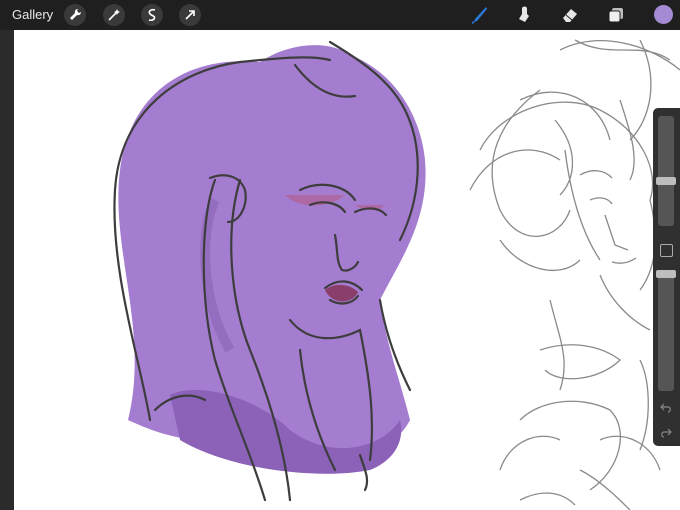 The width and height of the screenshot is (680, 510). I want to click on smudge-tool-button, so click(524, 15).